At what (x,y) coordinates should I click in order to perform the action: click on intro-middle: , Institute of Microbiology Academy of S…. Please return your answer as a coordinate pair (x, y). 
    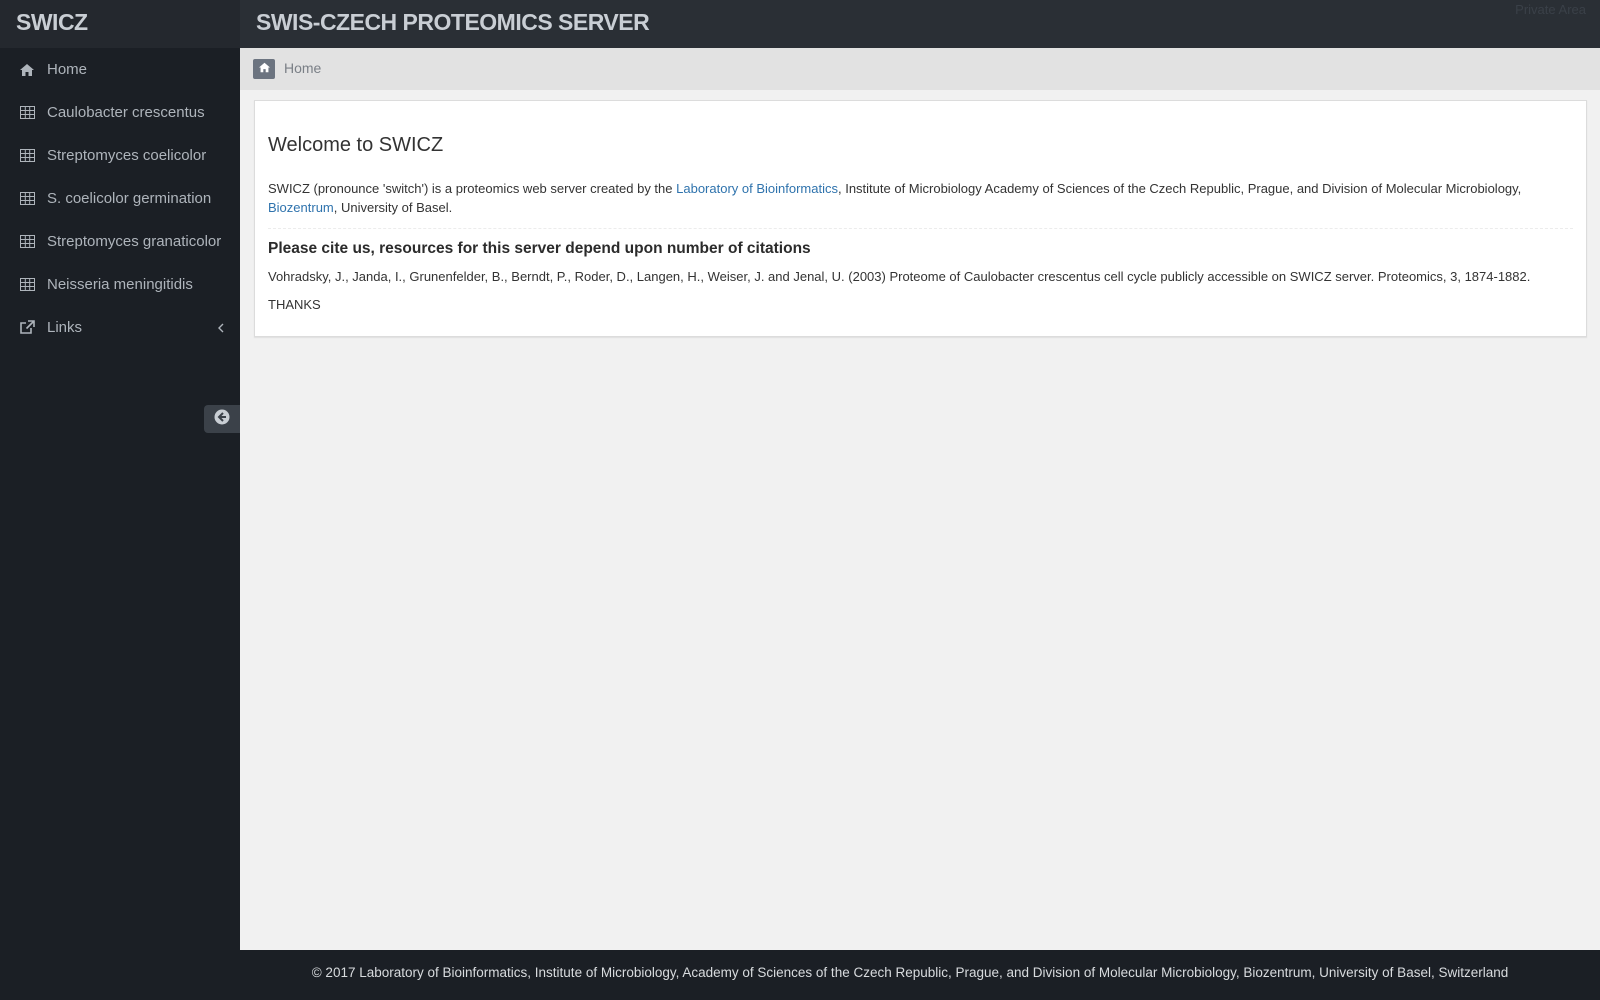
    Looking at the image, I should click on (1179, 188).